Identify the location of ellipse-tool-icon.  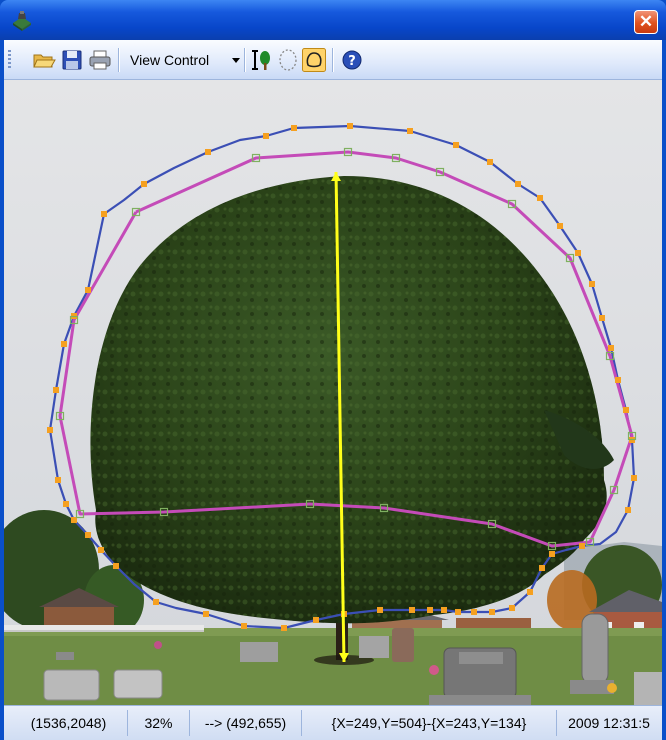
(288, 60).